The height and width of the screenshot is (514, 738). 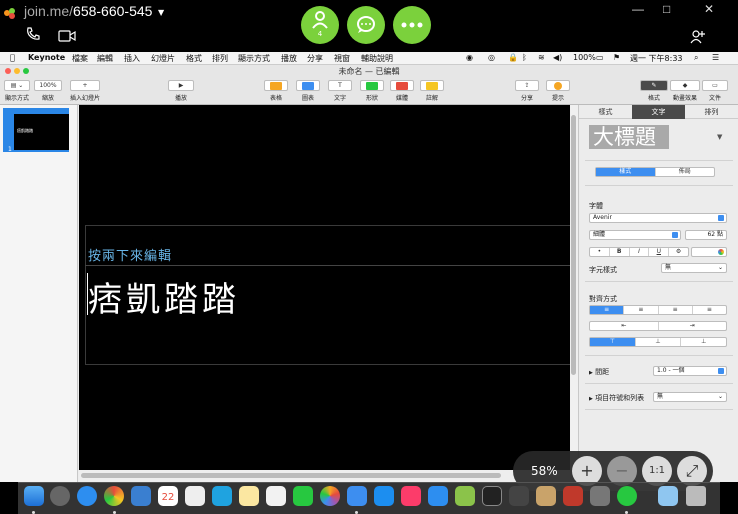 I want to click on horizontal-scrollbar, so click(x=324, y=476).